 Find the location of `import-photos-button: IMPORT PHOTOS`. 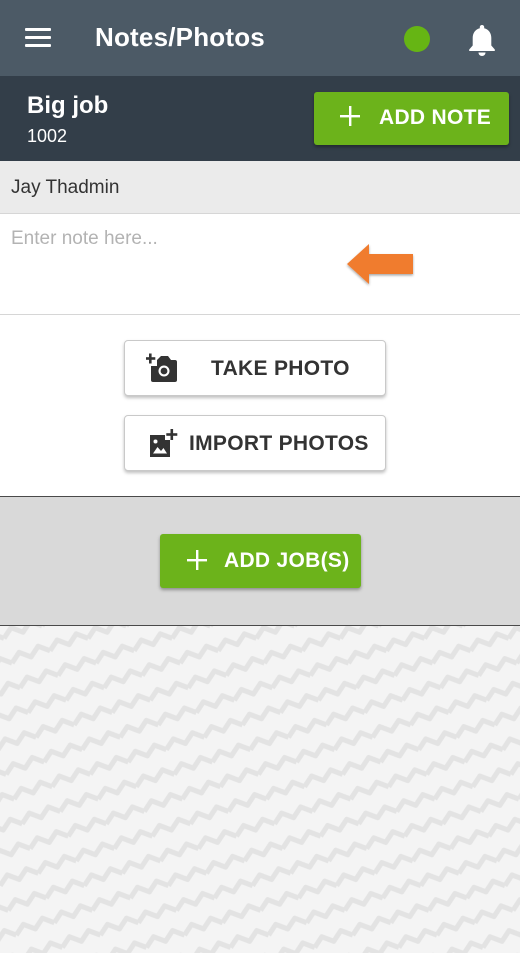

import-photos-button: IMPORT PHOTOS is located at coordinates (255, 443).